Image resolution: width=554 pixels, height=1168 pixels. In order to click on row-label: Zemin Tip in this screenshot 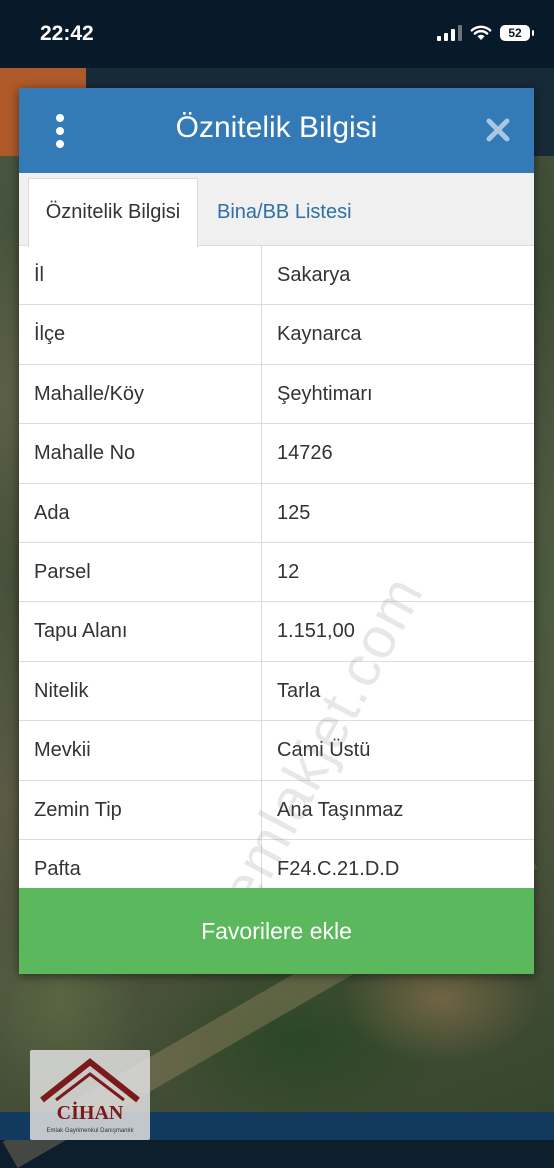, I will do `click(78, 809)`.